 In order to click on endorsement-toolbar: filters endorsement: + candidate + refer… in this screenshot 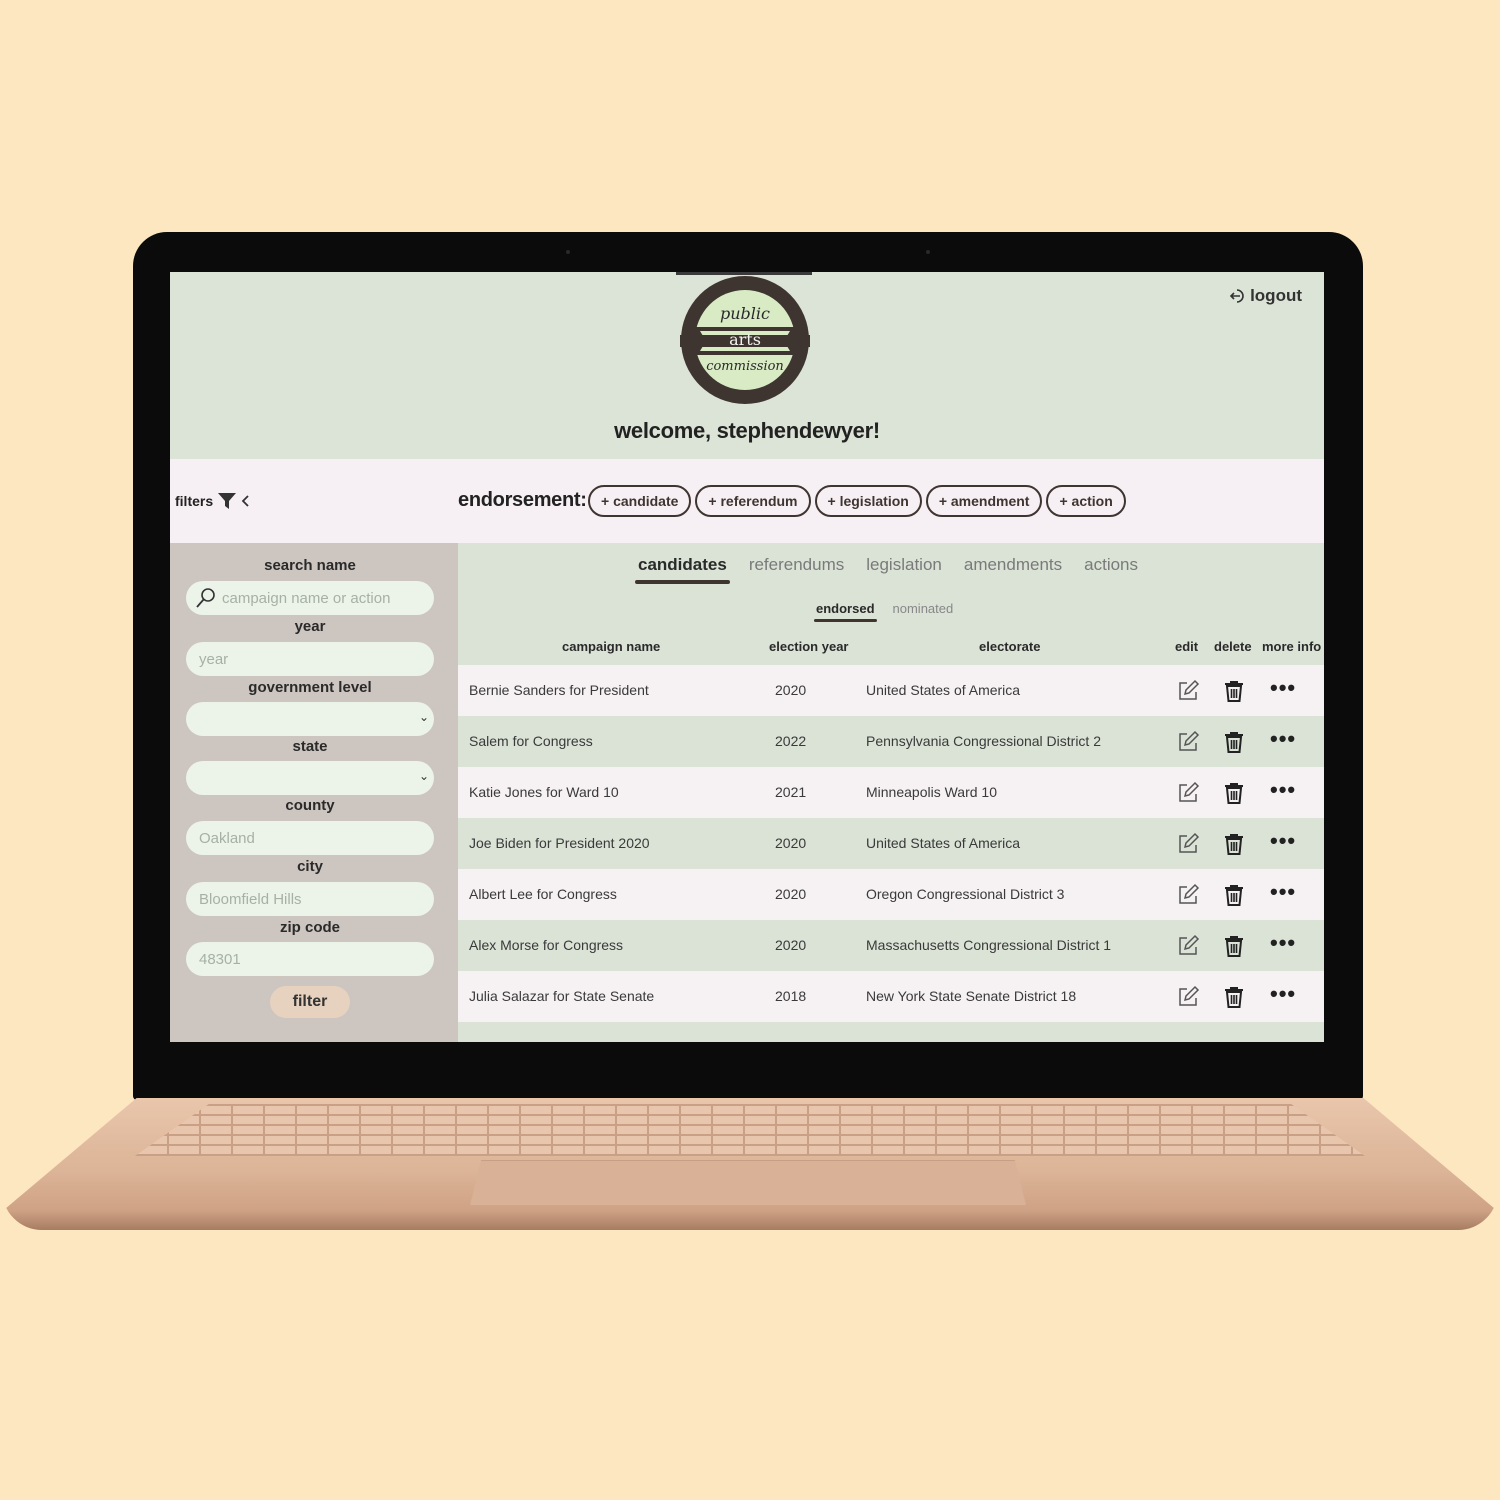, I will do `click(747, 501)`.